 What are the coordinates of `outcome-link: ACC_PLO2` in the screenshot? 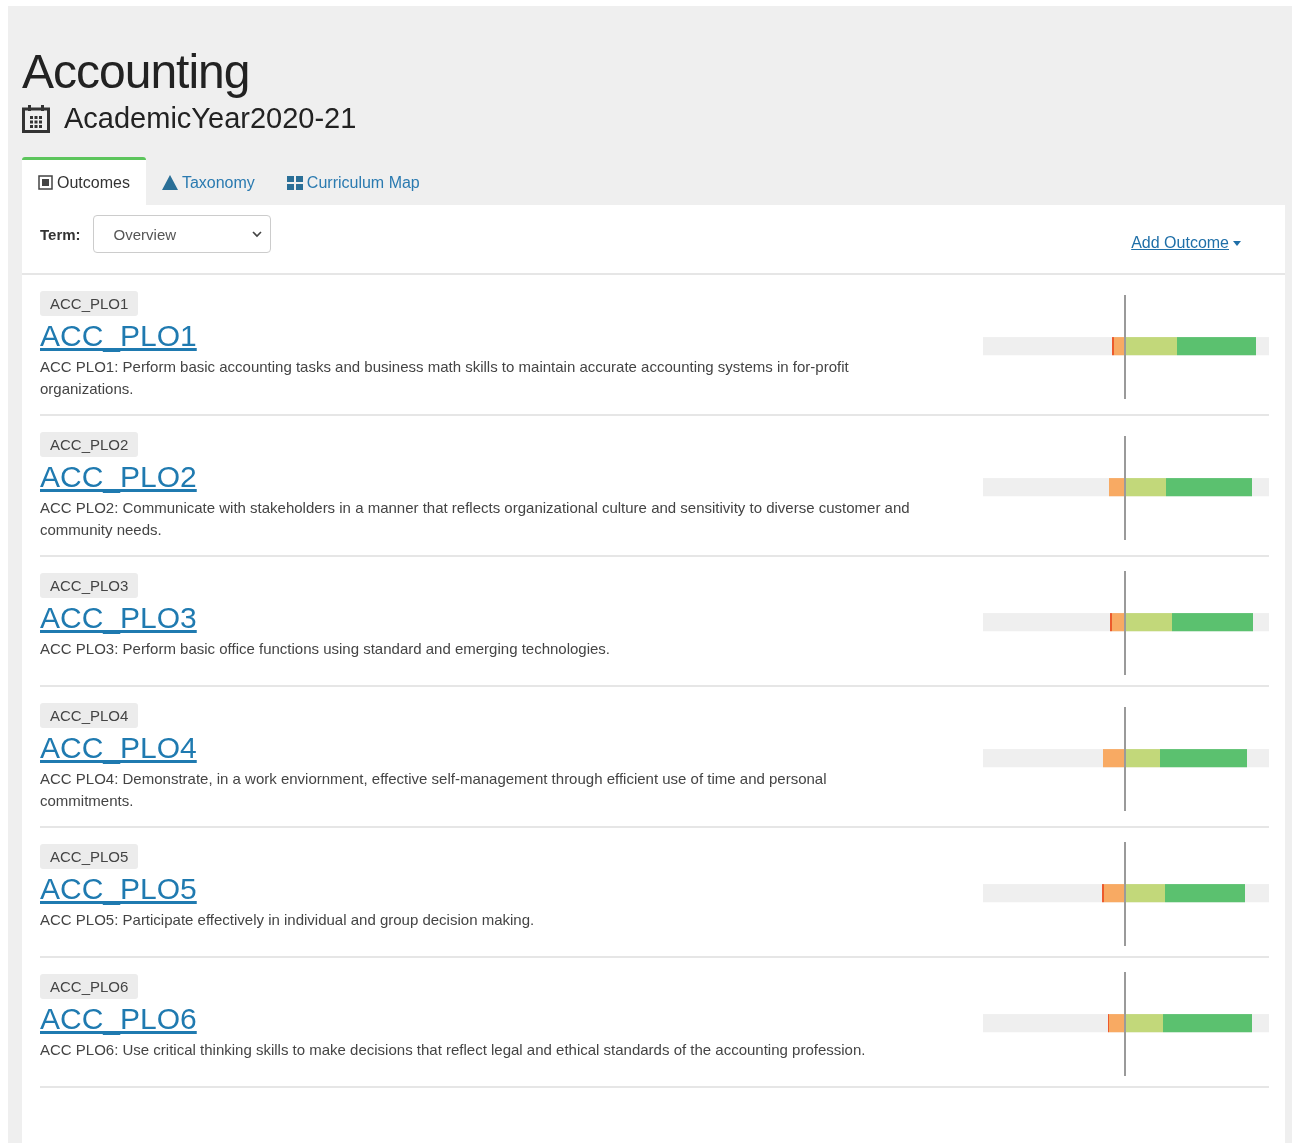 It's located at (118, 477).